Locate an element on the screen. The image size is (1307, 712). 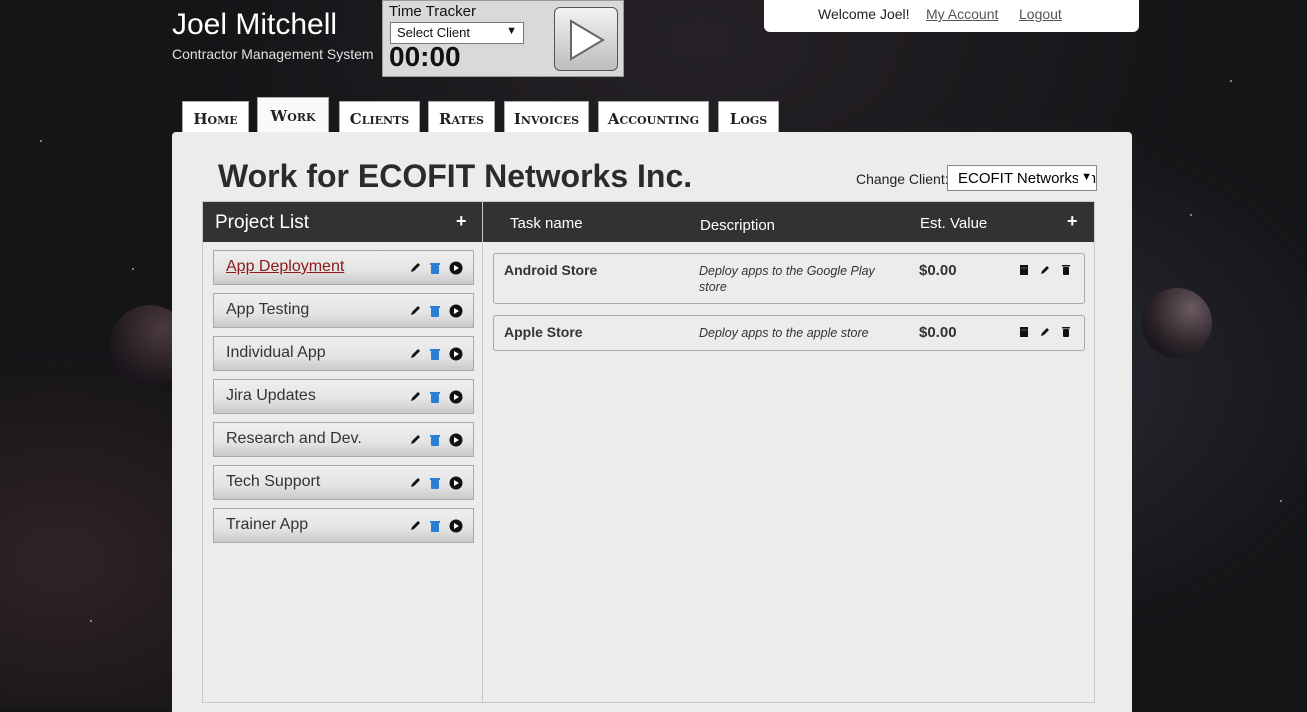
tab-accounting: Accounting is located at coordinates (653, 116).